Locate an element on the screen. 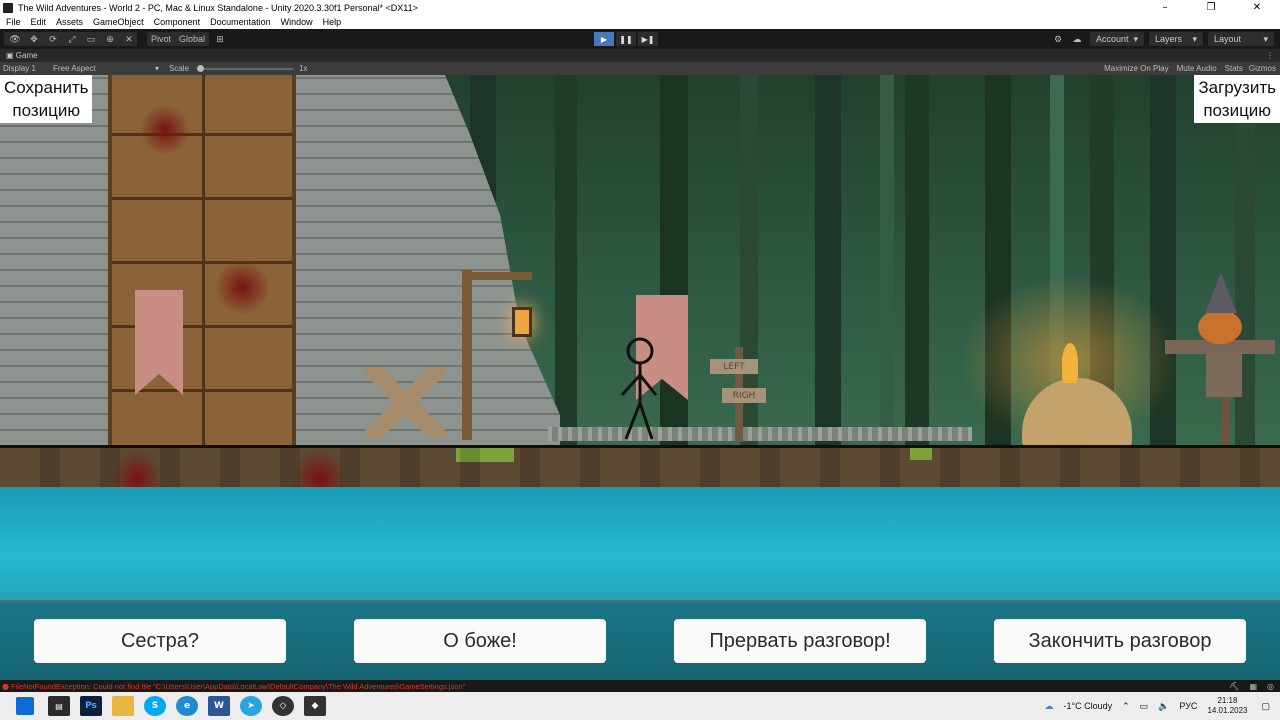 The width and height of the screenshot is (1280, 720). more-options-icon: ⋮ is located at coordinates (1270, 55).